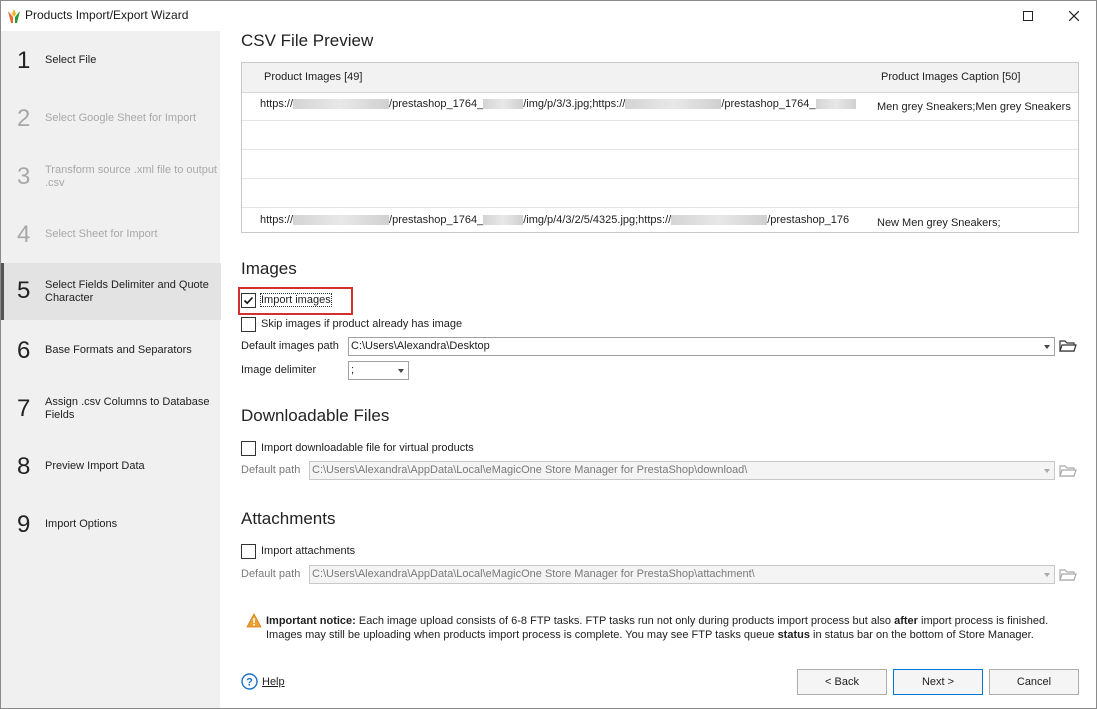 Image resolution: width=1097 pixels, height=709 pixels. I want to click on step-base-formats: 6 Base Formats and Separators, so click(110, 351).